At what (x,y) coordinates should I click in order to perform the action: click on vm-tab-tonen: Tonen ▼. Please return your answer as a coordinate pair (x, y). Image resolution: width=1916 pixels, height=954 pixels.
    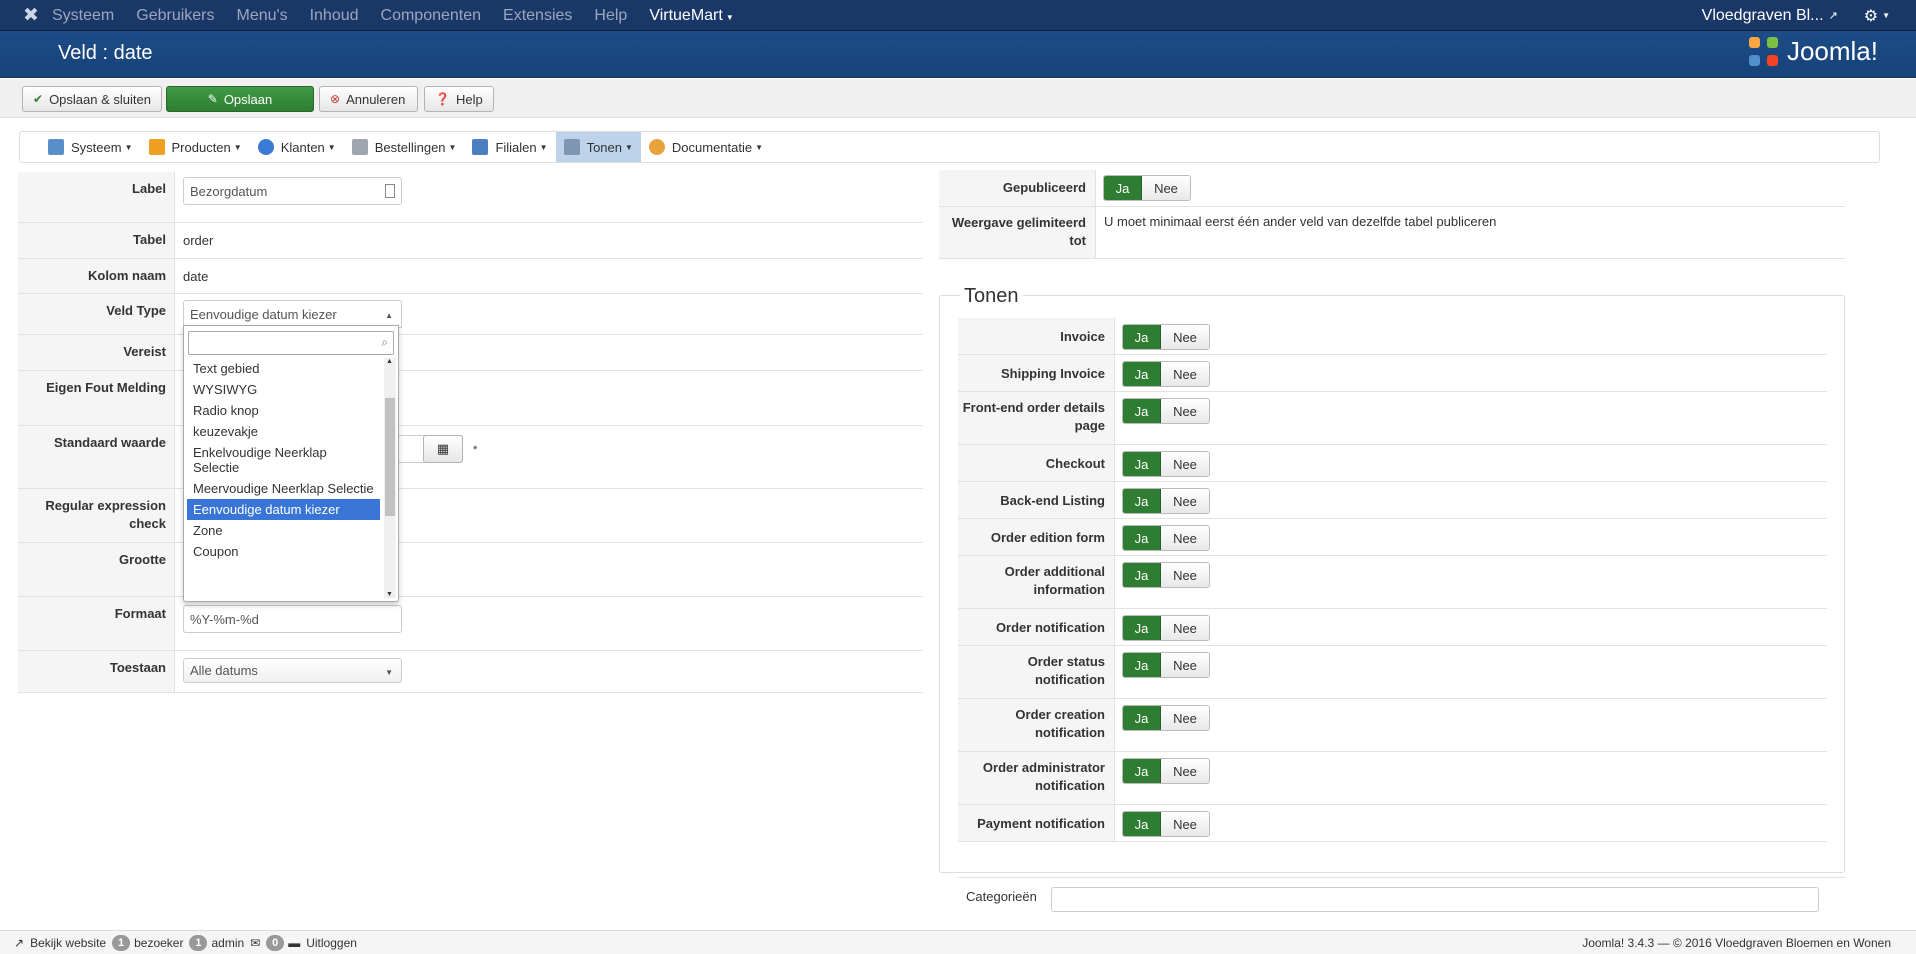
    Looking at the image, I should click on (598, 147).